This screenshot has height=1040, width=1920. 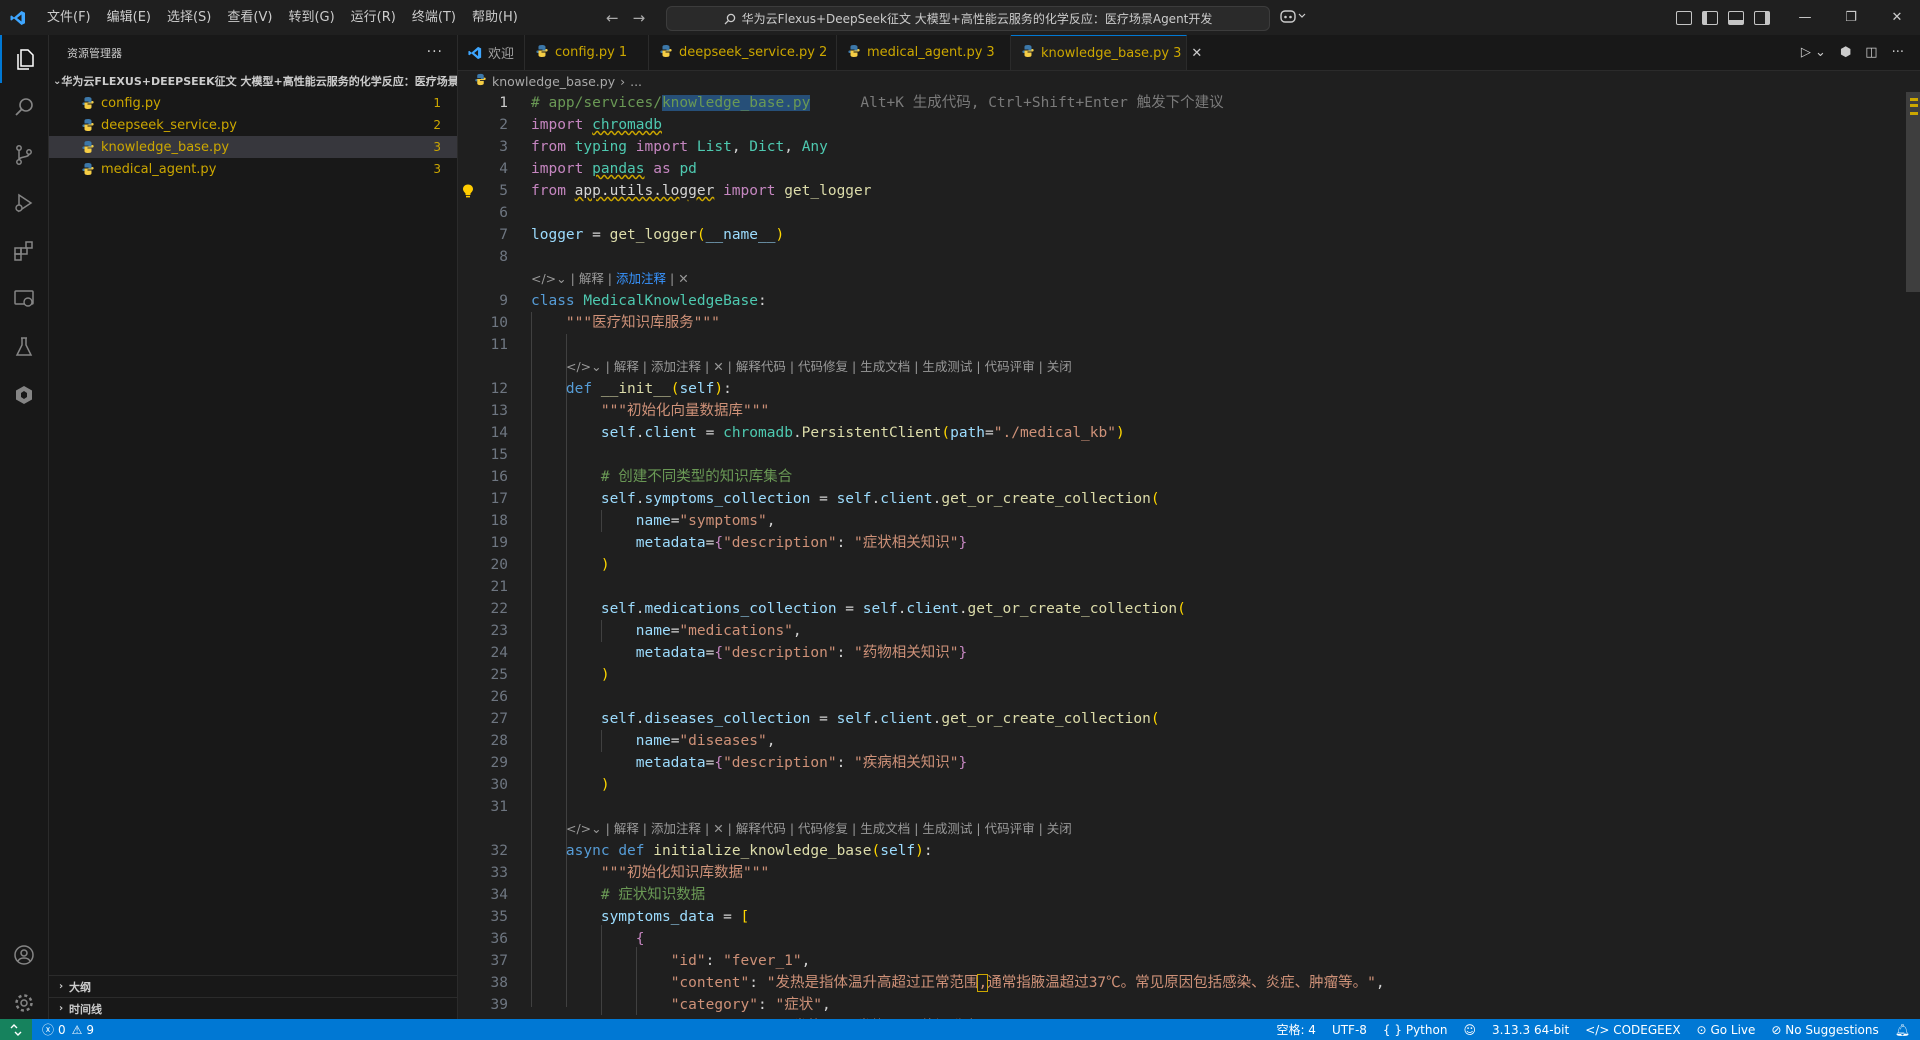 I want to click on codegeex-icon: </>⌄, so click(x=549, y=278).